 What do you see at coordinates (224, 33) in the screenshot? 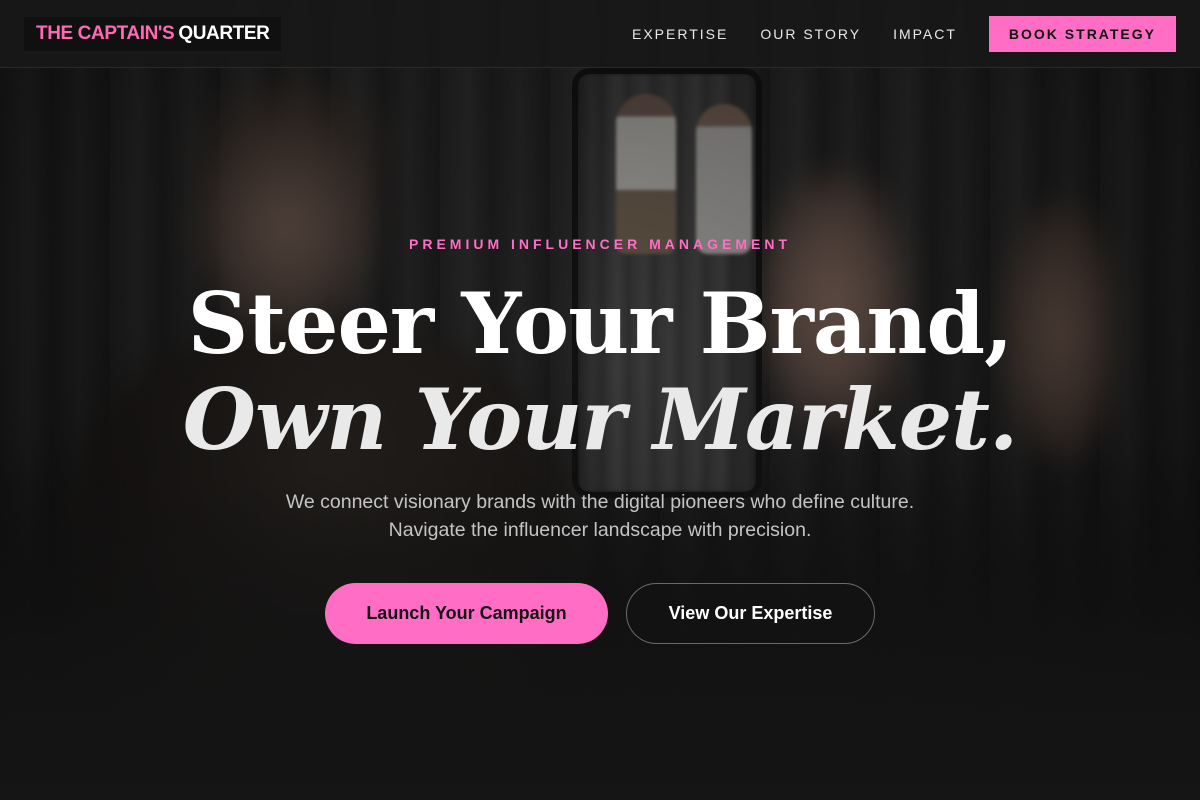
I see `brand-name-rest: QUARTER` at bounding box center [224, 33].